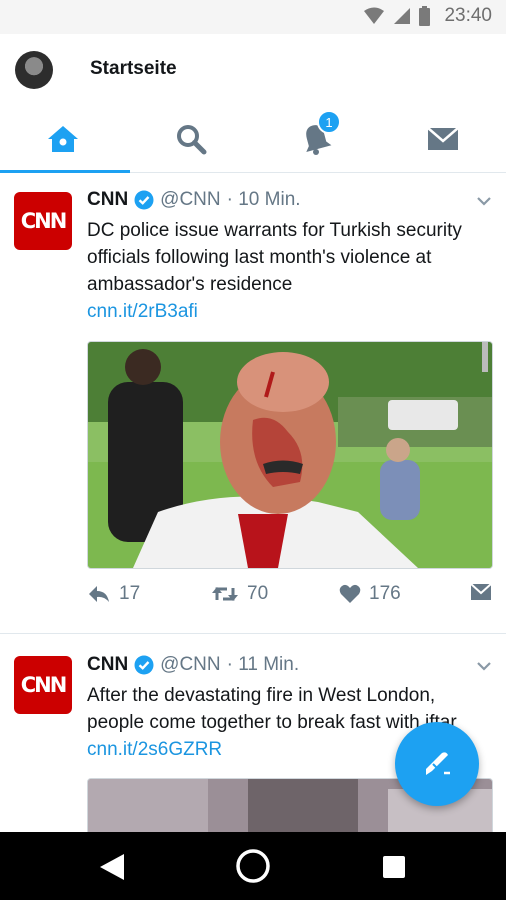  I want to click on page-title: Startseite, so click(133, 68).